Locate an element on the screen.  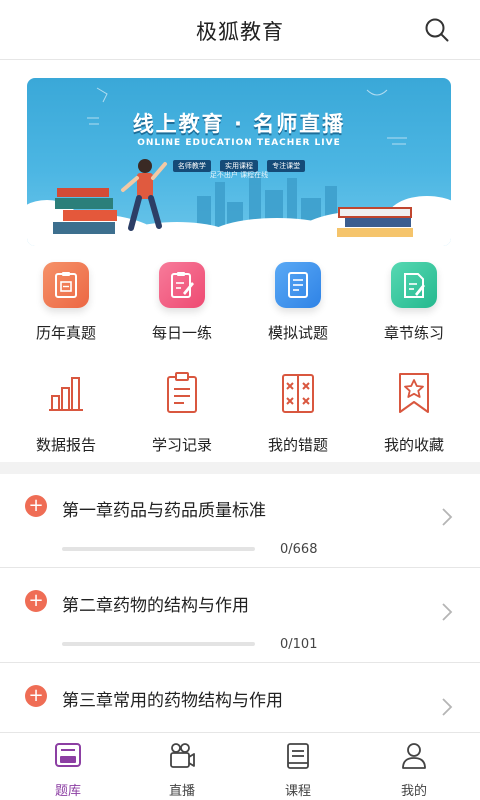
wrong-questions-icon is located at coordinates (298, 393).